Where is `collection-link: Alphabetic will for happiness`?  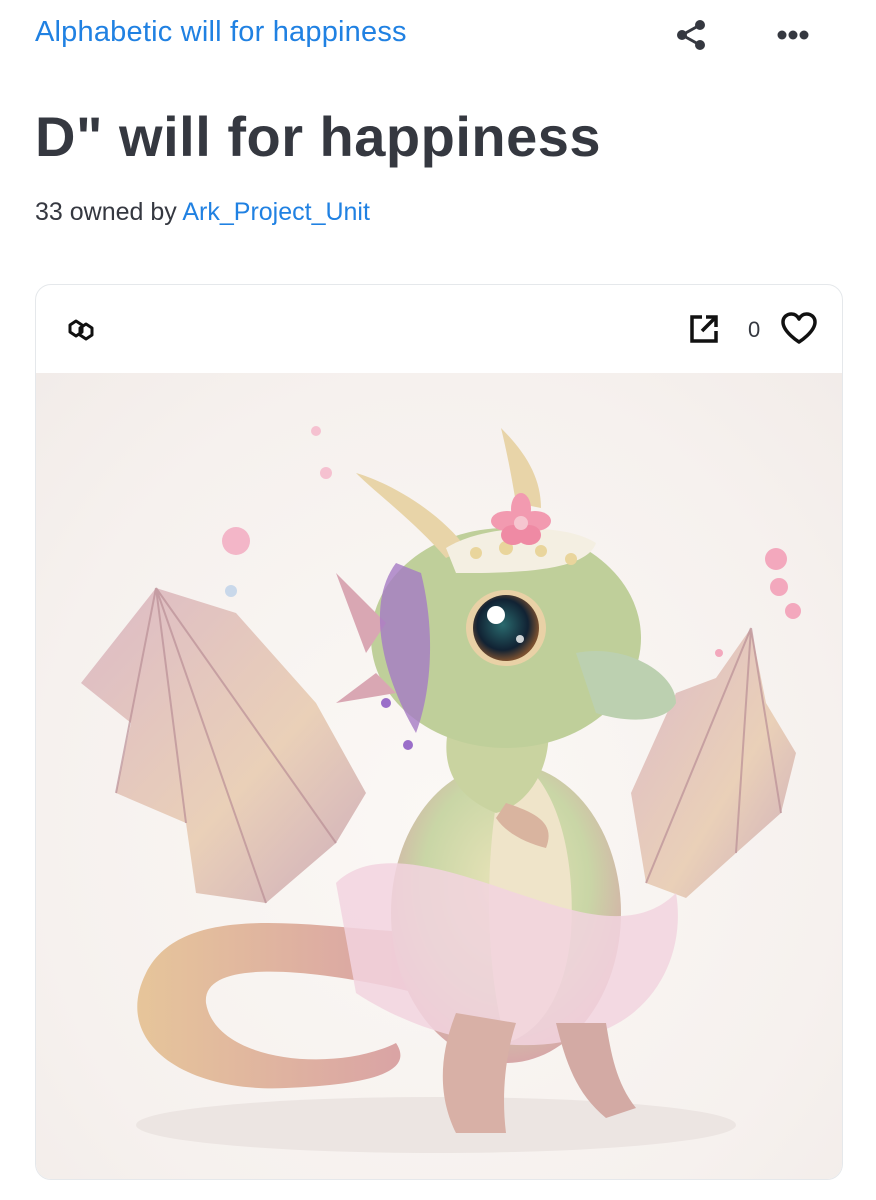 collection-link: Alphabetic will for happiness is located at coordinates (221, 32).